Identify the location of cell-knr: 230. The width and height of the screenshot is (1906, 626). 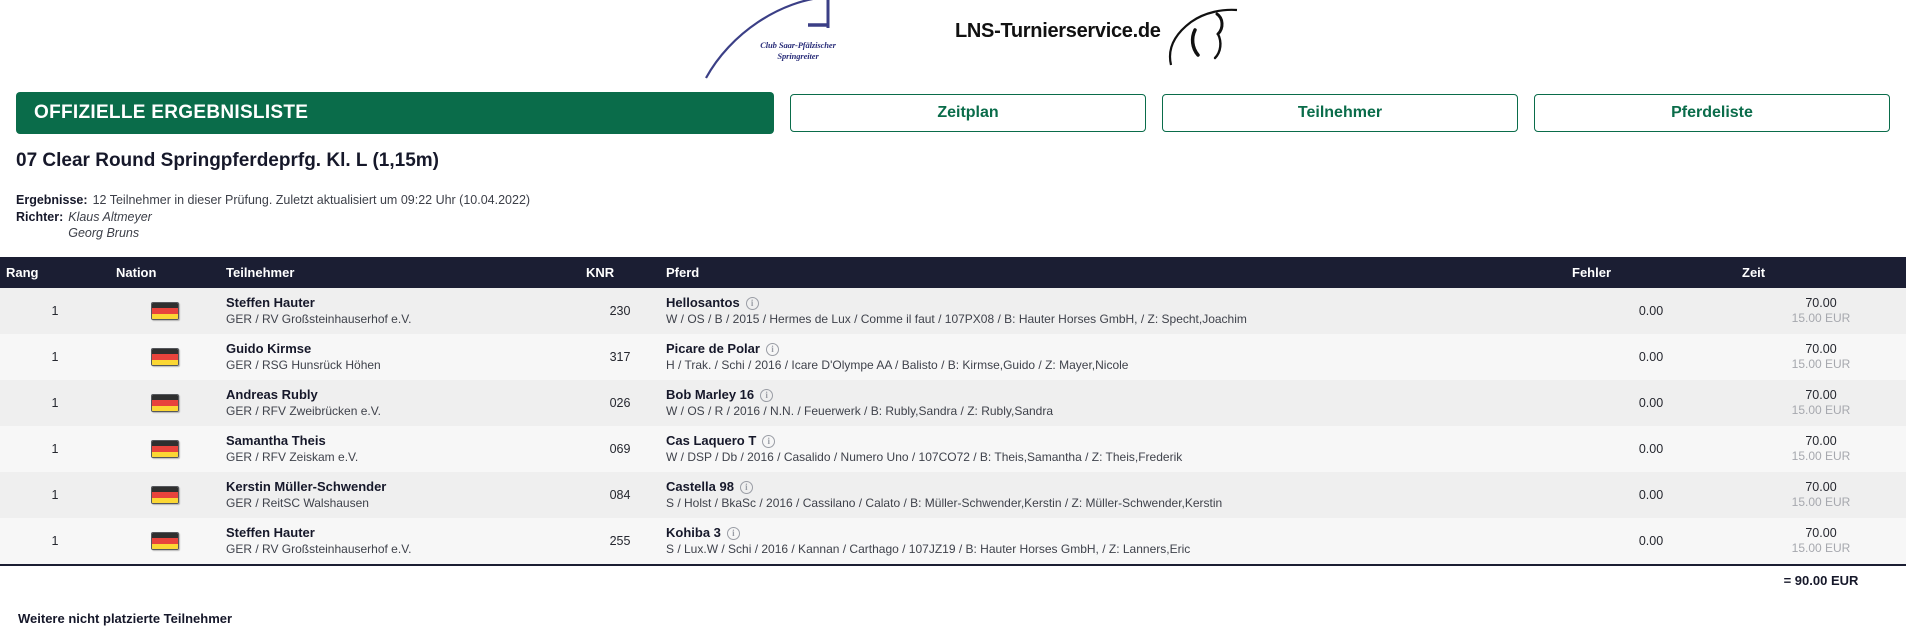
(620, 311).